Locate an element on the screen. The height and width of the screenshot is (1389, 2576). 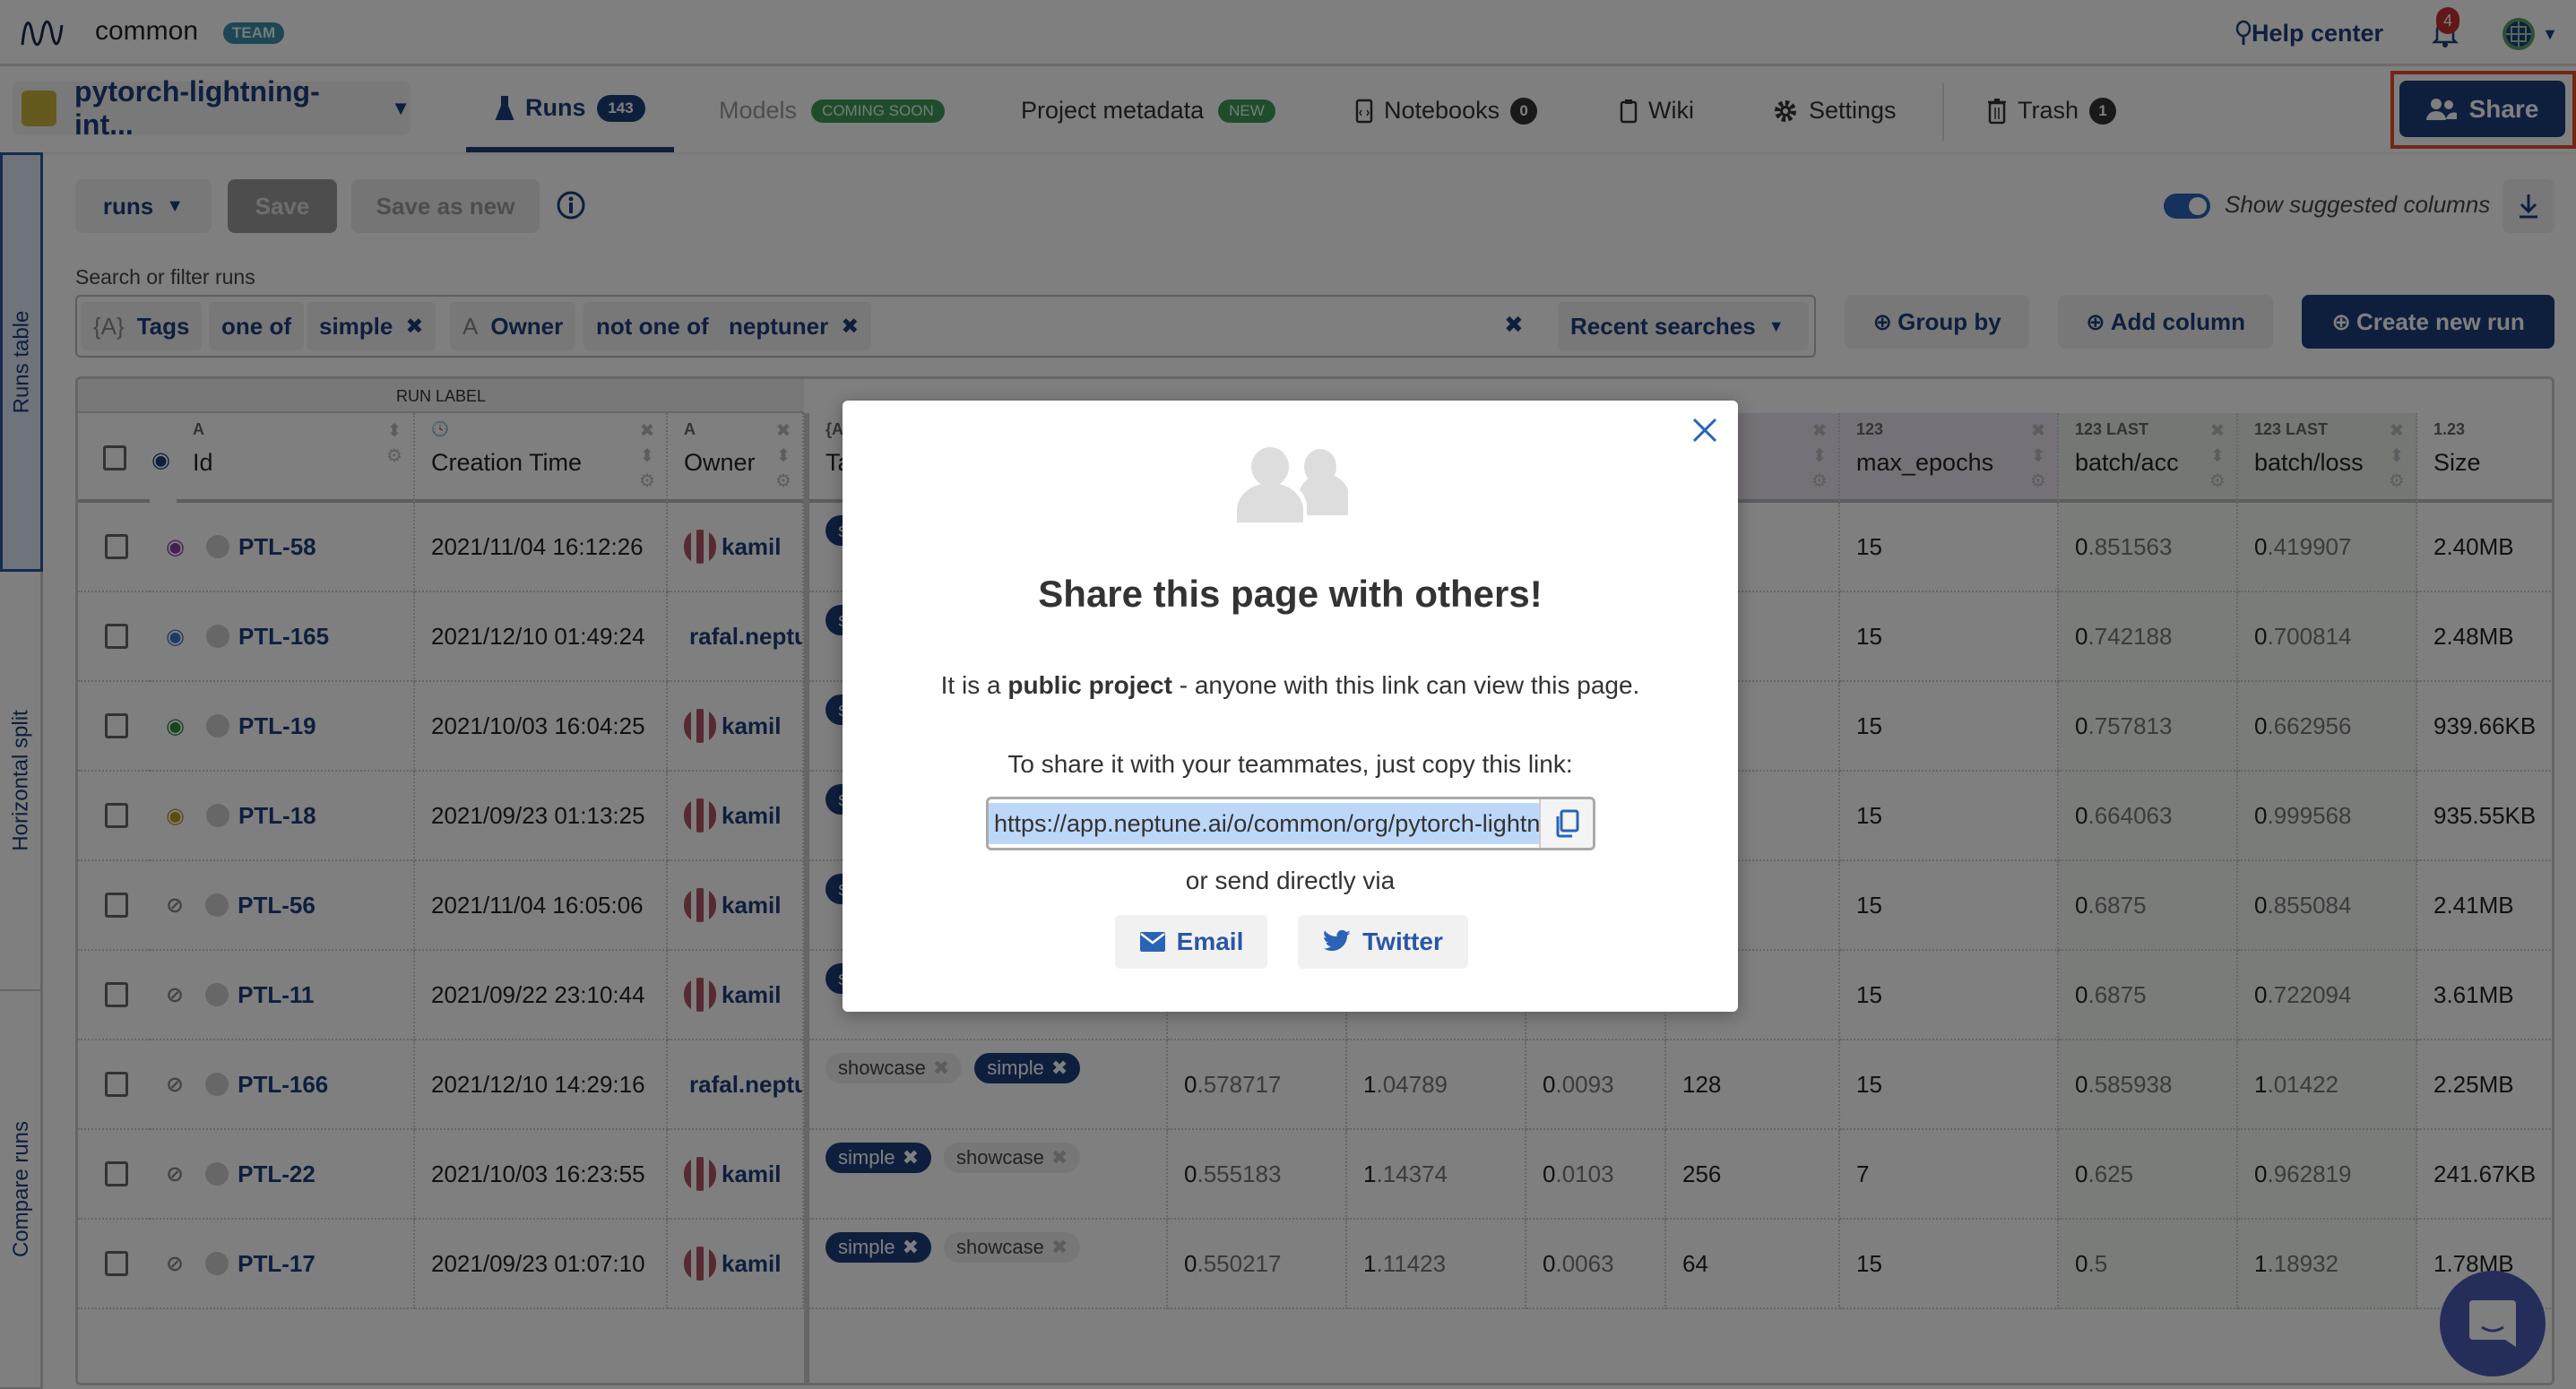
send-via-label: or send directly via is located at coordinates (1290, 880).